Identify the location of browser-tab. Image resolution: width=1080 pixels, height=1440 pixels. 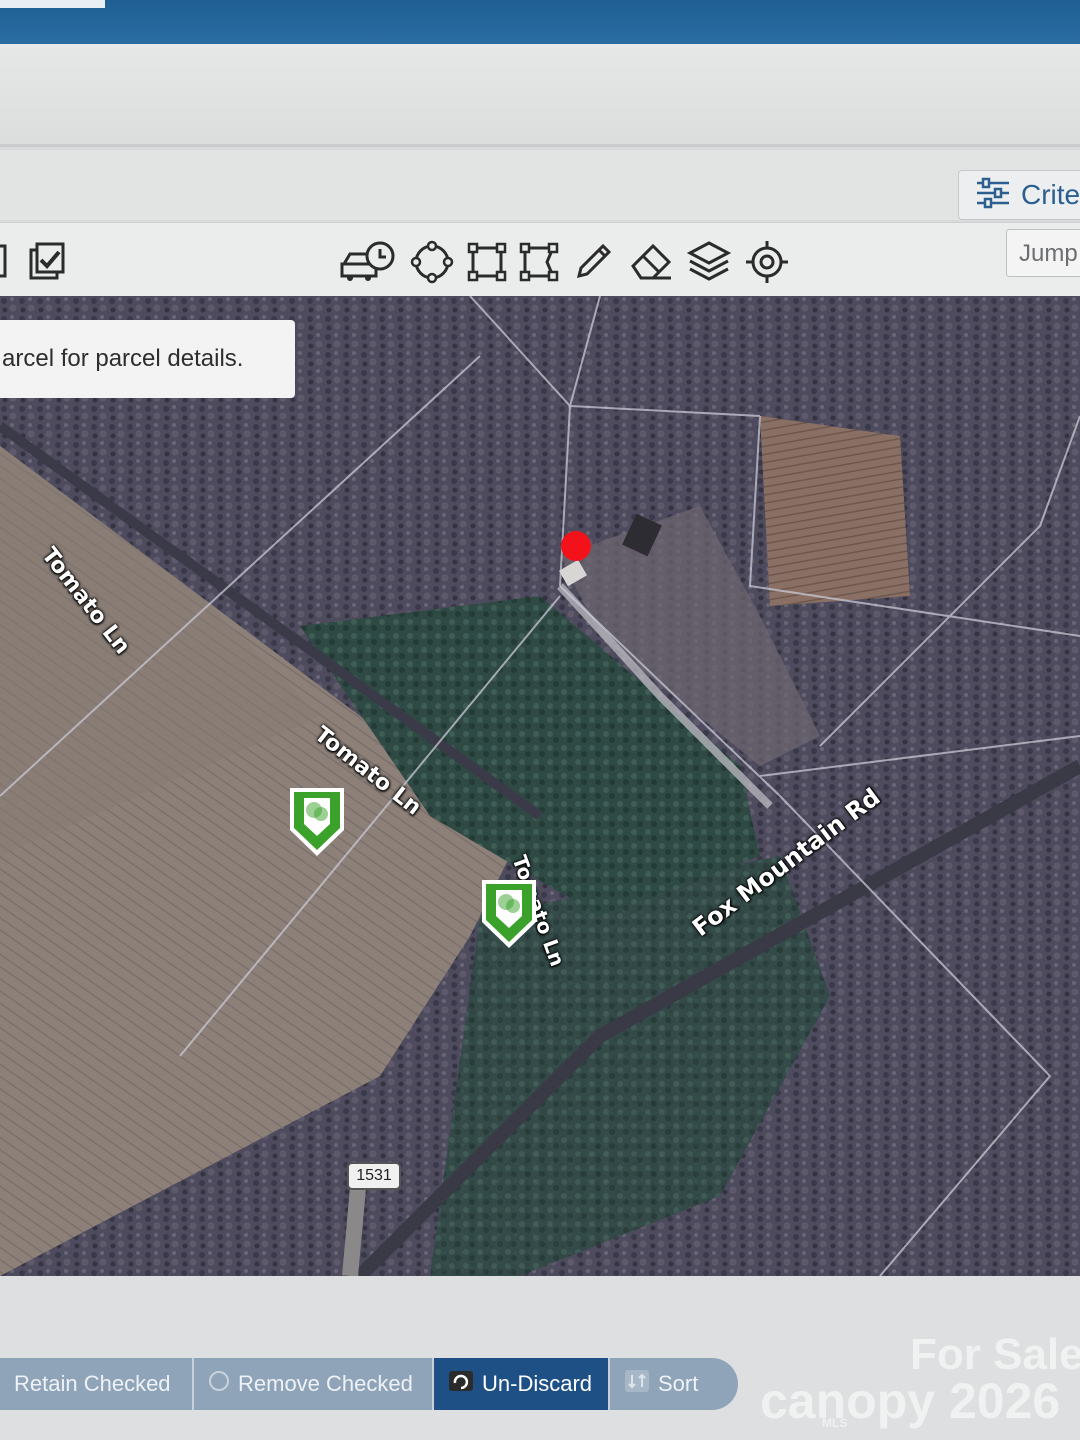
(52, 4).